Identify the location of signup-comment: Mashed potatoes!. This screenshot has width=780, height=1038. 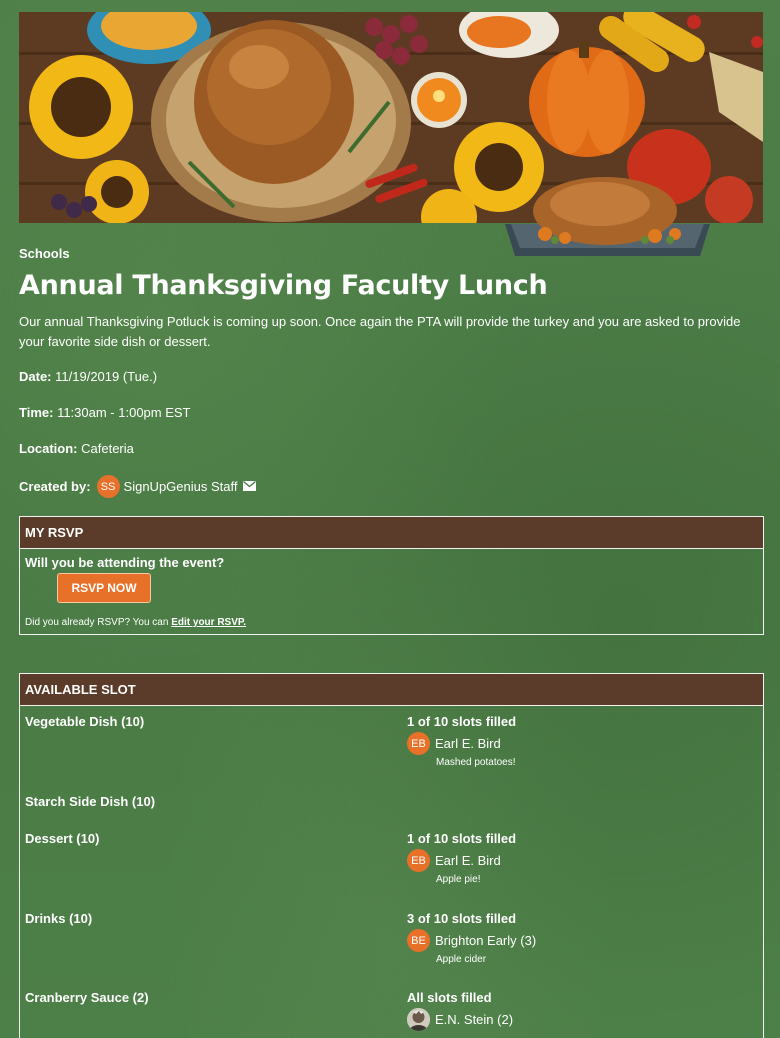
(476, 762).